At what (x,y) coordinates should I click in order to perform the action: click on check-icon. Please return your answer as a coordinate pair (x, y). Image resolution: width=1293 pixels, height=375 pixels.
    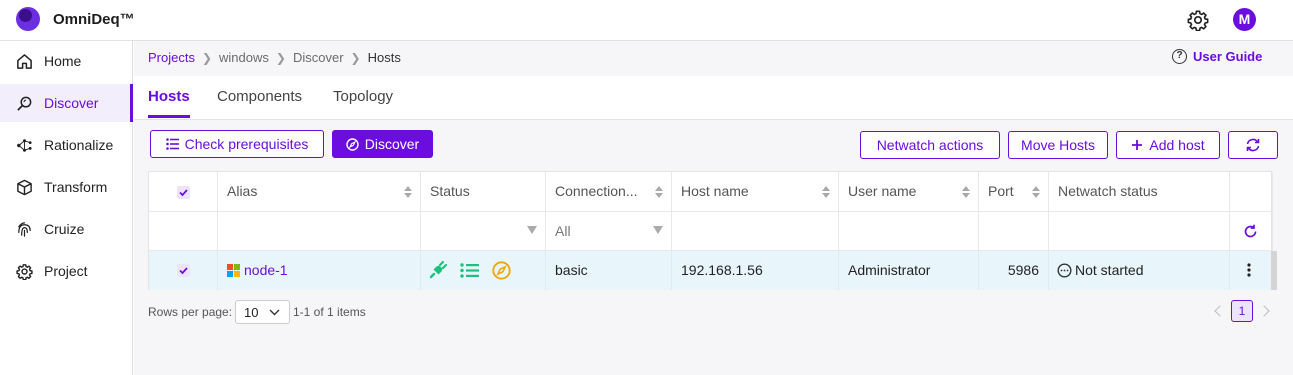
    Looking at the image, I should click on (183, 193).